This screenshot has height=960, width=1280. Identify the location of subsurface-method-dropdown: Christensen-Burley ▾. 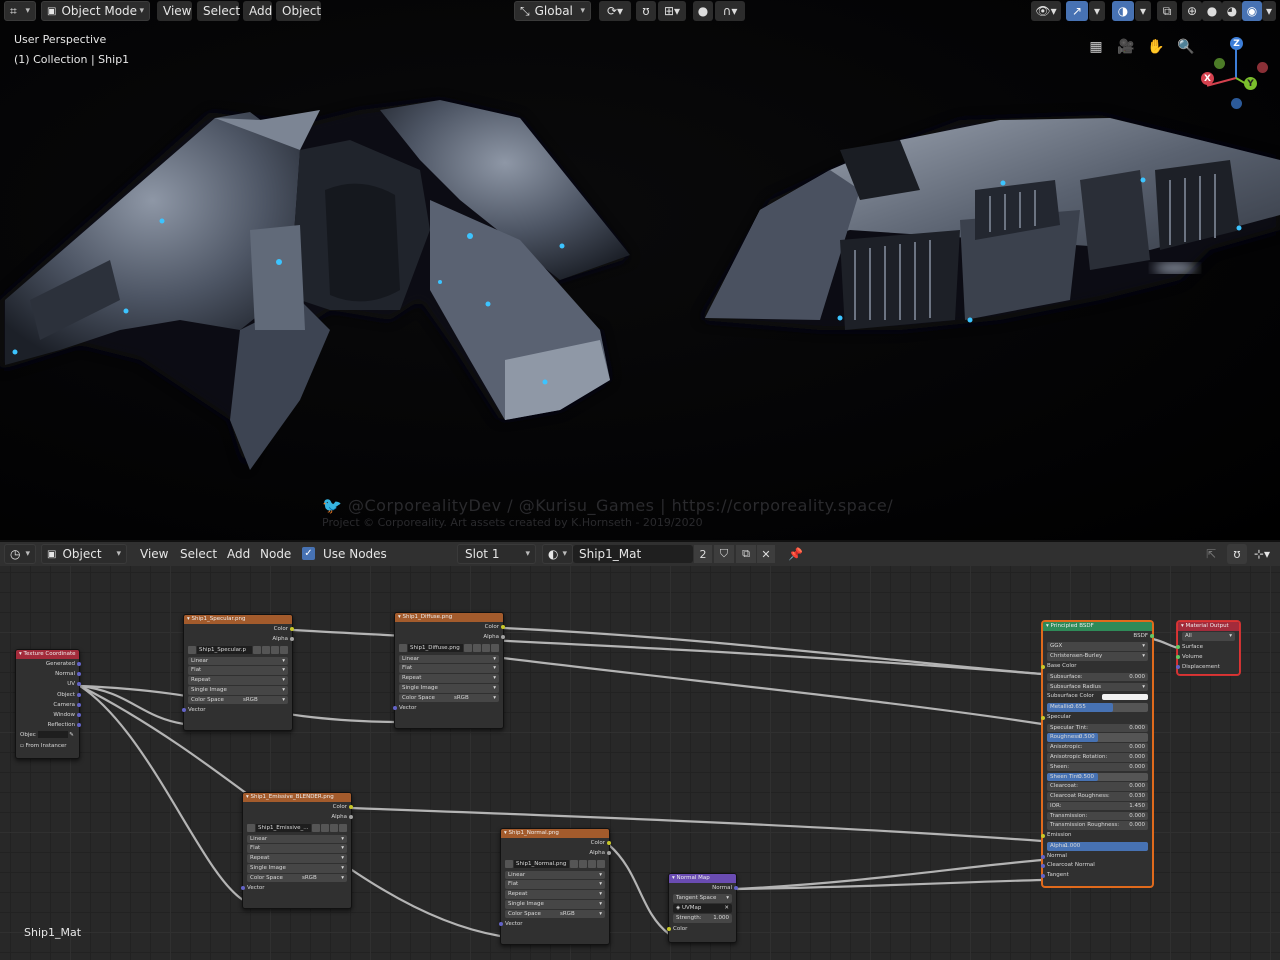
(1097, 656).